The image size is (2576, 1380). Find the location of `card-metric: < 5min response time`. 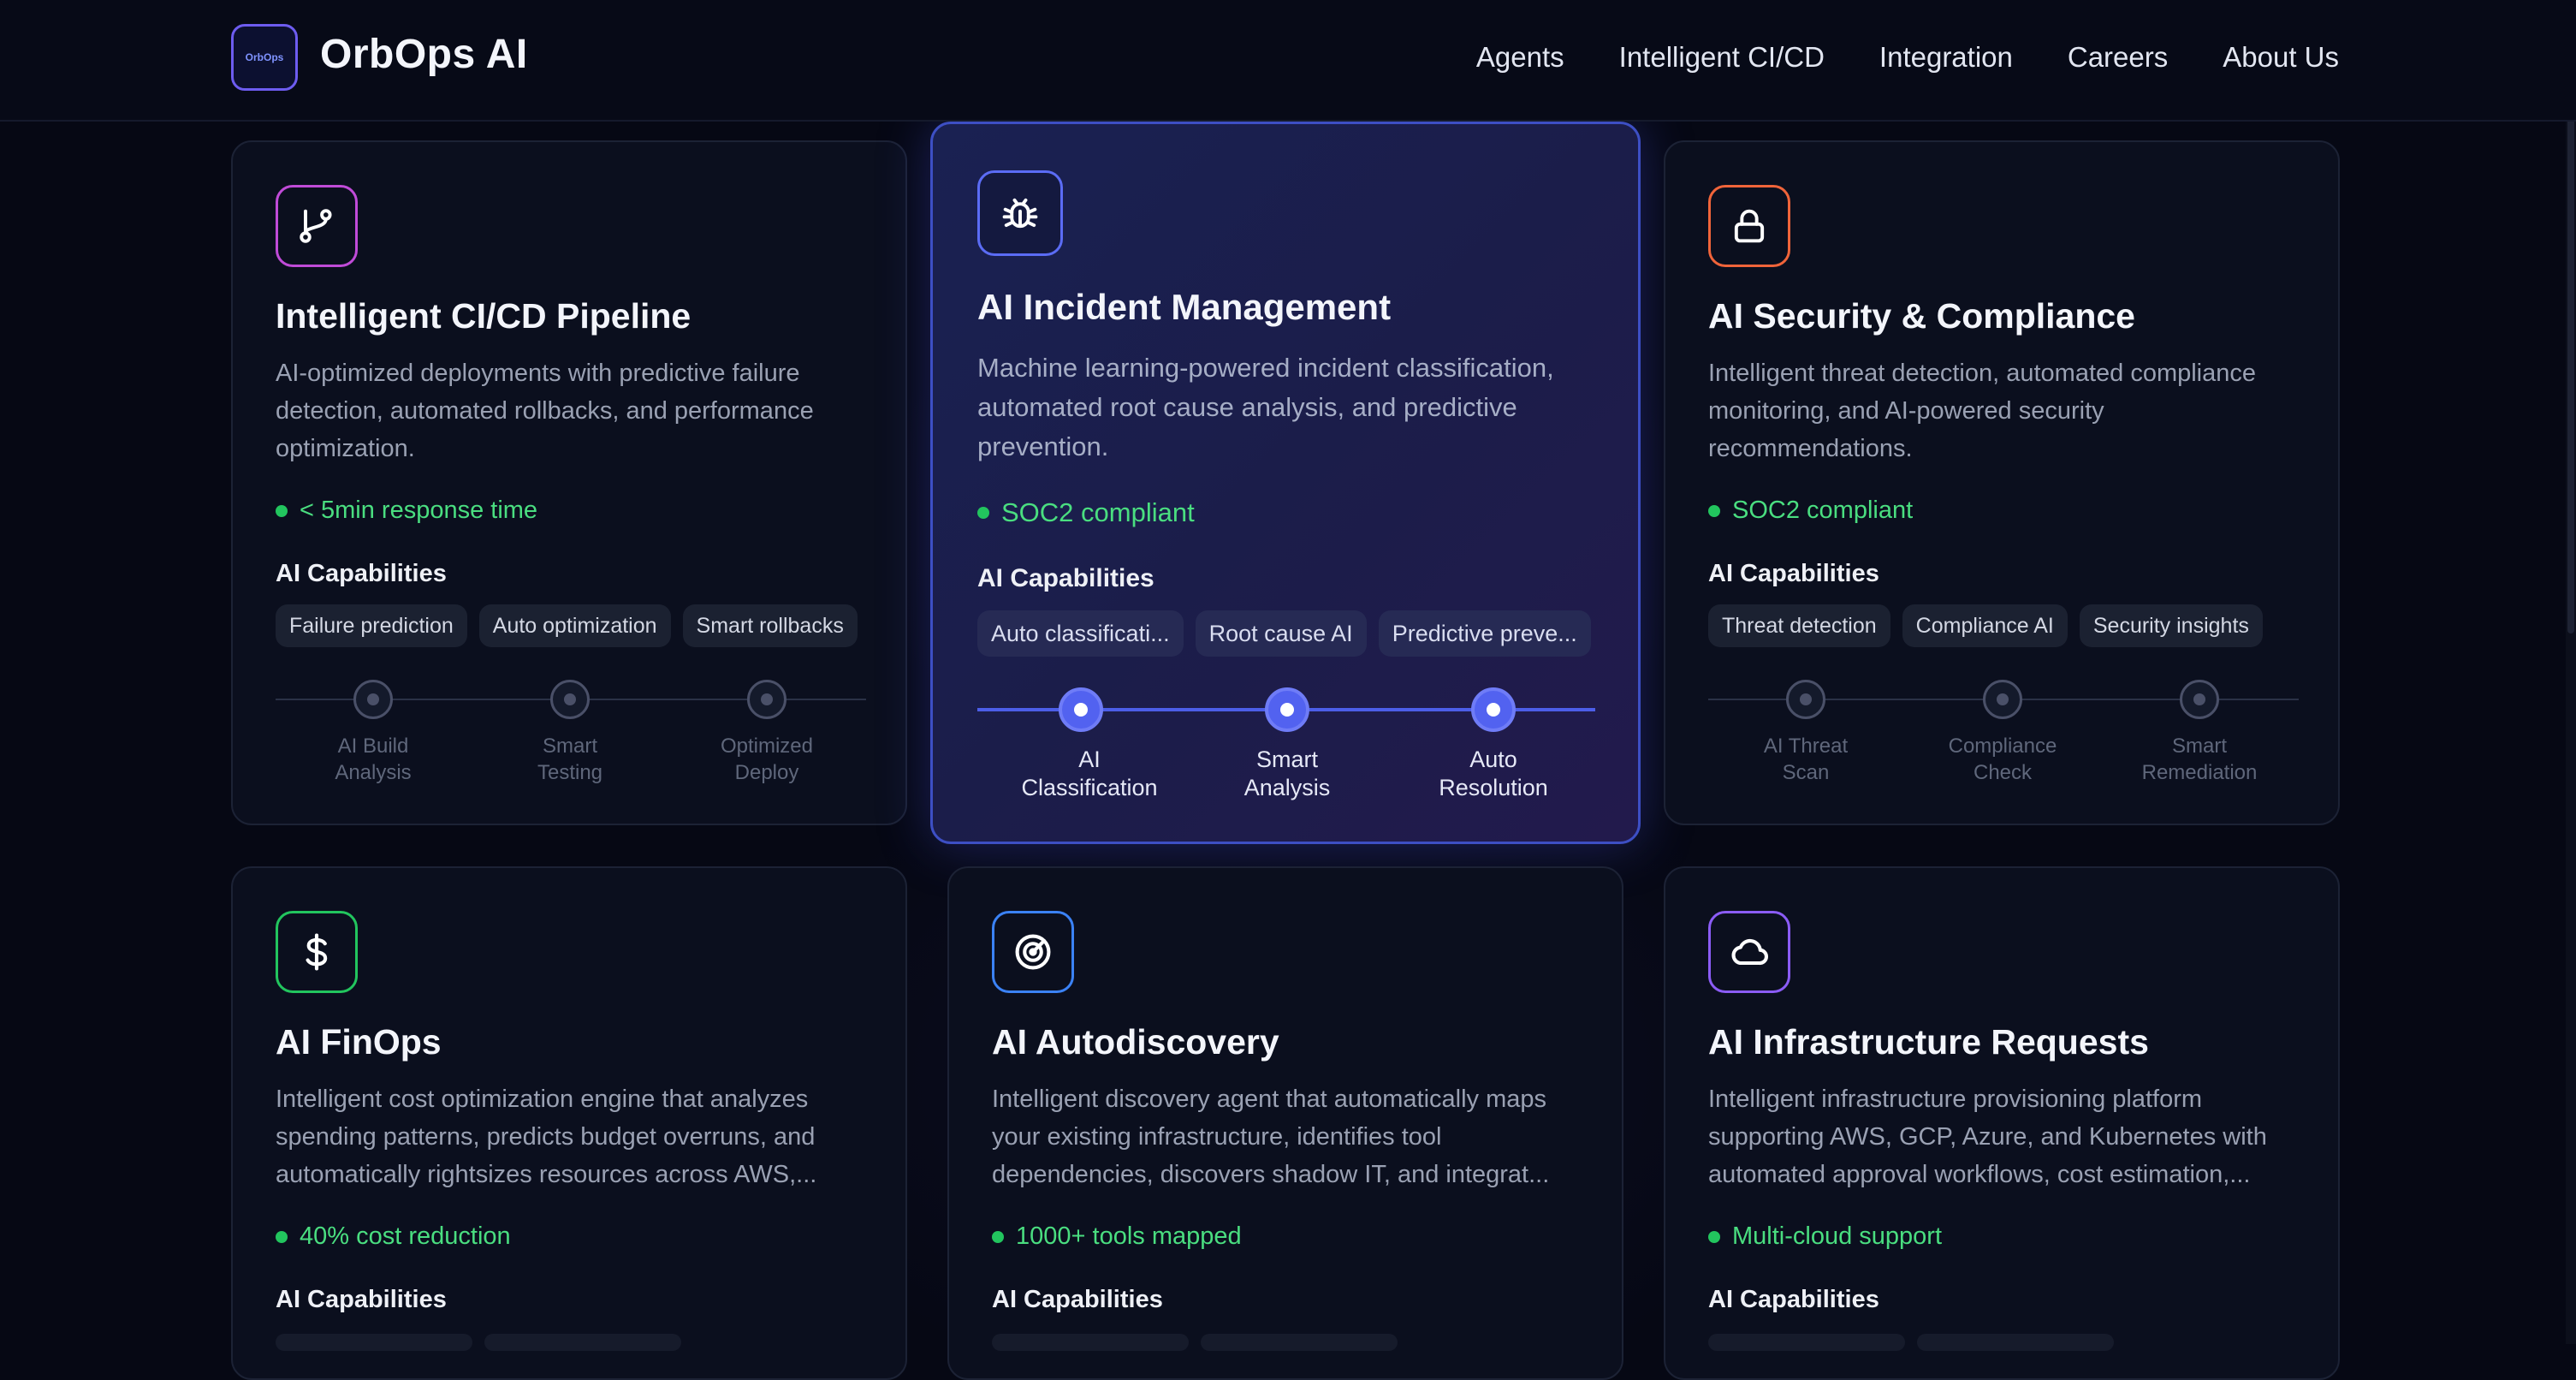

card-metric: < 5min response time is located at coordinates (406, 511).